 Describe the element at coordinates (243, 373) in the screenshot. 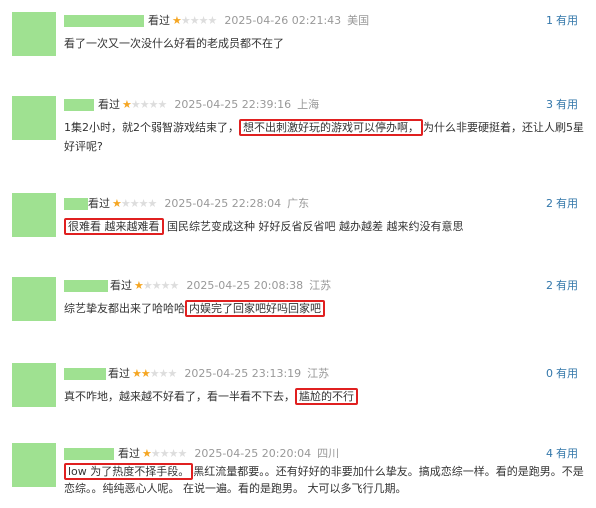

I see `review-time: 2025-04-25 23:13:19` at that location.